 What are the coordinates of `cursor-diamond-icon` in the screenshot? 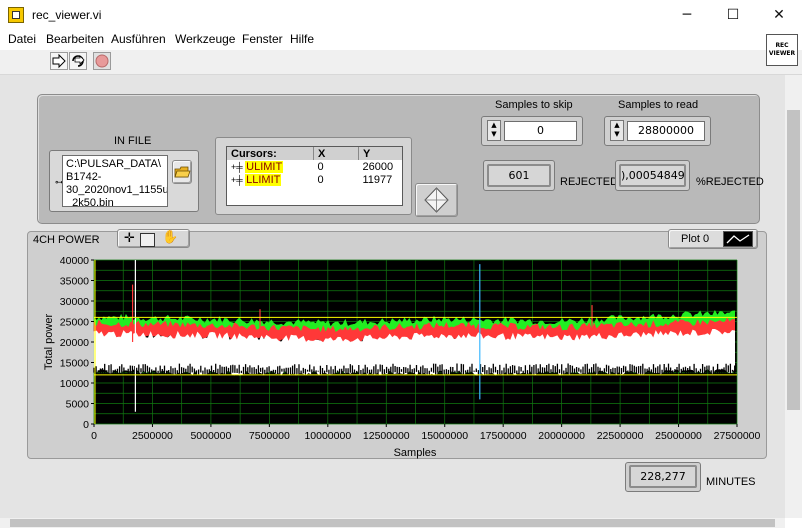 It's located at (436, 200).